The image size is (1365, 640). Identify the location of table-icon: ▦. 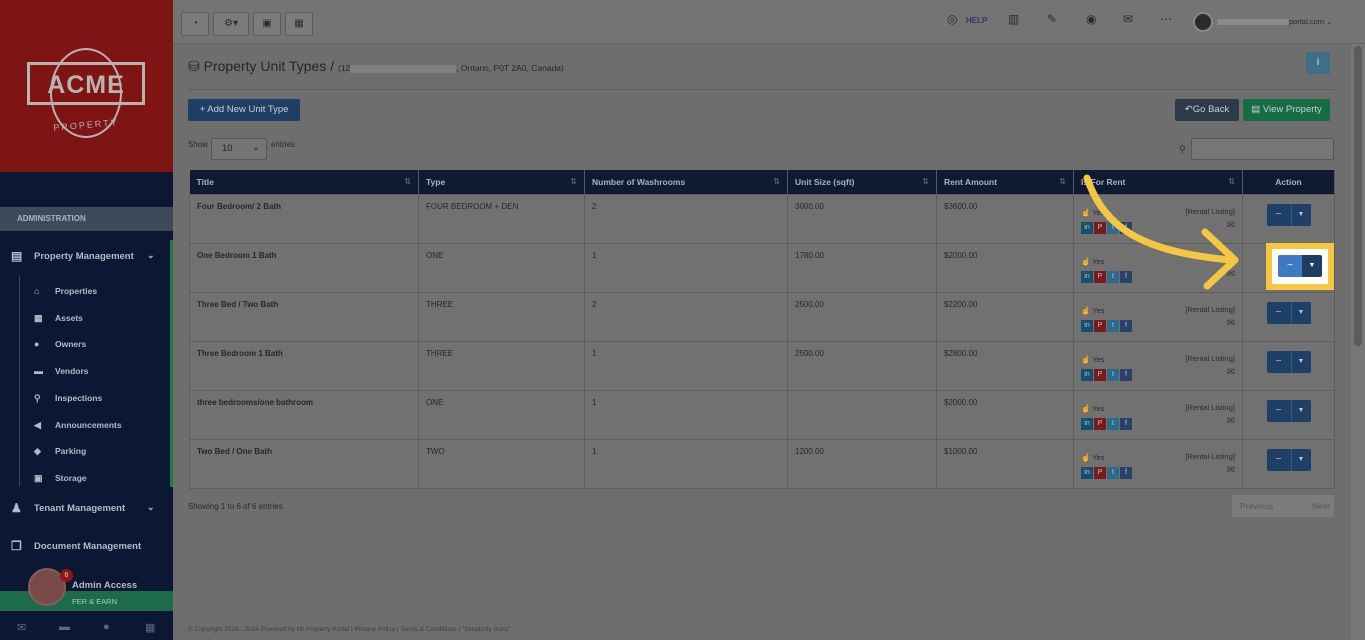
(39, 318).